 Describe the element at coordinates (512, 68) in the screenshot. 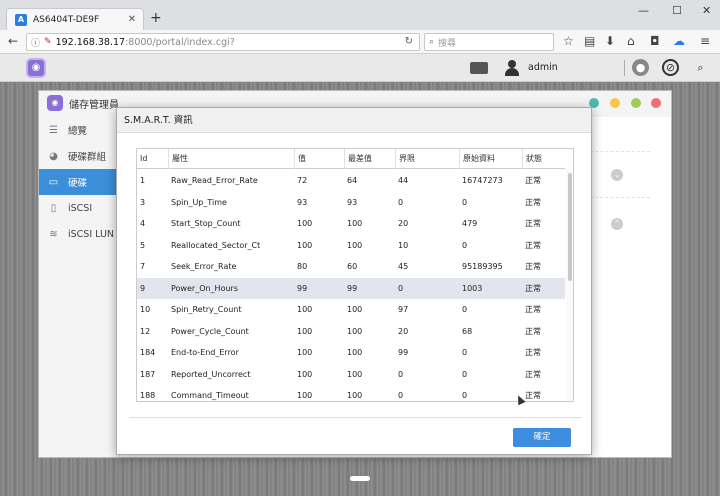

I see `user-icon` at that location.